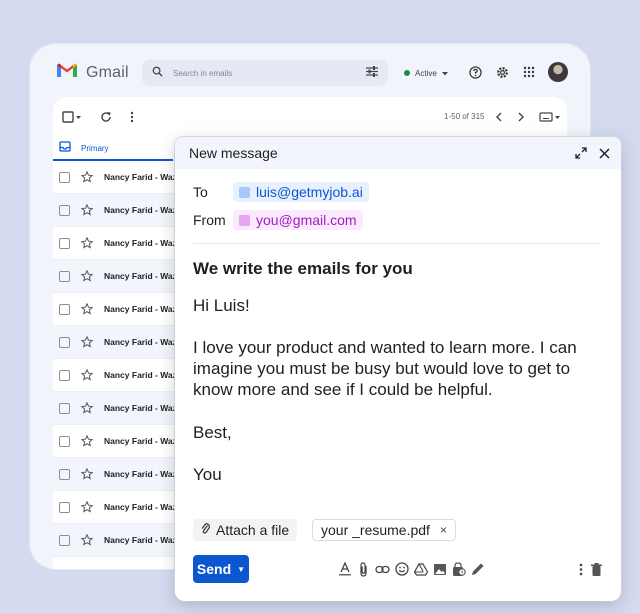  What do you see at coordinates (596, 569) in the screenshot?
I see `trash-icon` at bounding box center [596, 569].